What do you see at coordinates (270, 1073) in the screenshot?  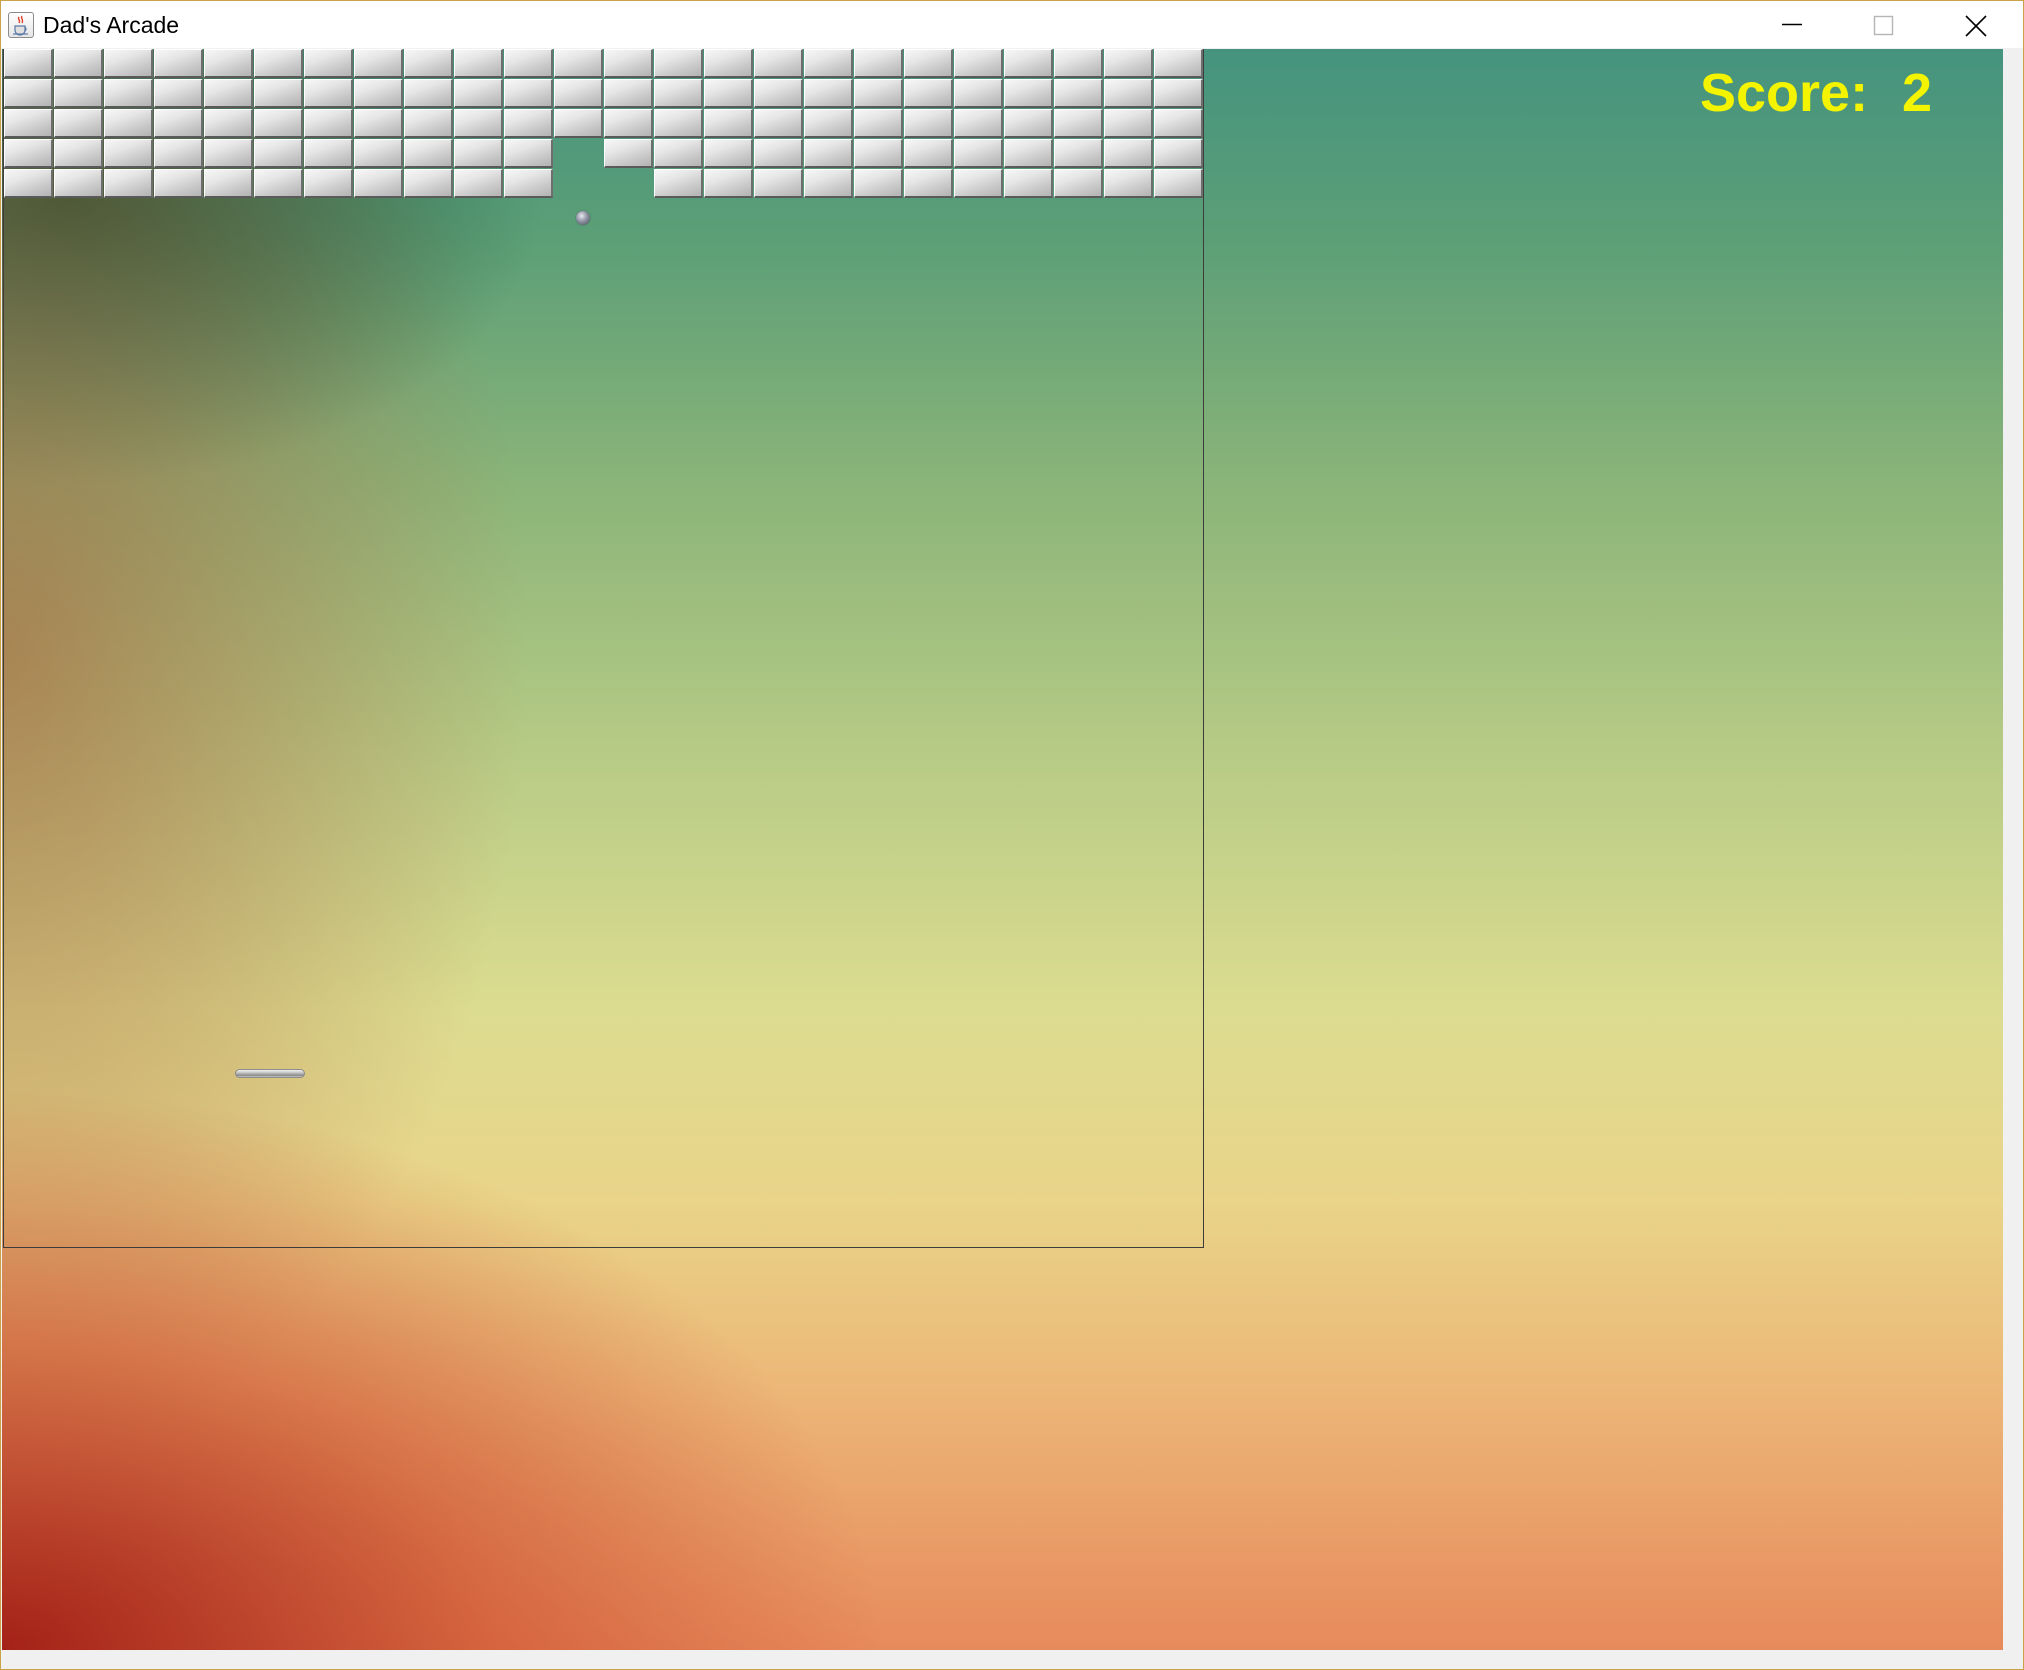 I see `paddle` at bounding box center [270, 1073].